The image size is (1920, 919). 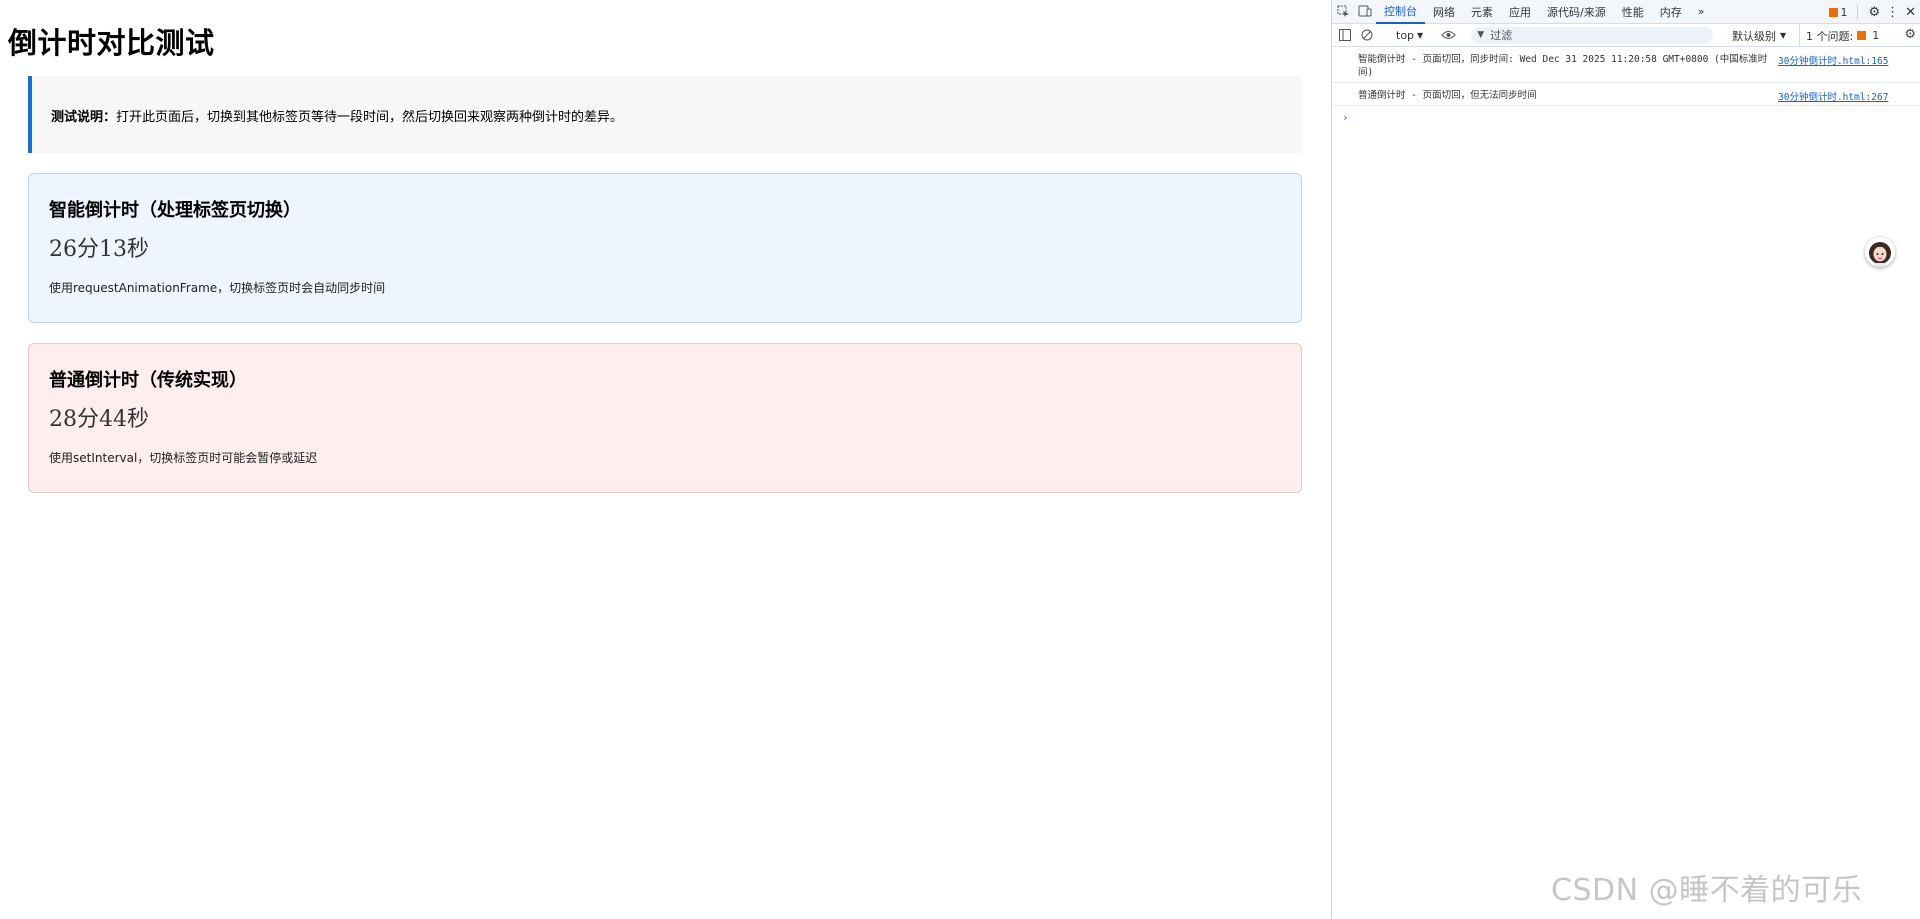 I want to click on issues-count: 1, so click(x=1876, y=35).